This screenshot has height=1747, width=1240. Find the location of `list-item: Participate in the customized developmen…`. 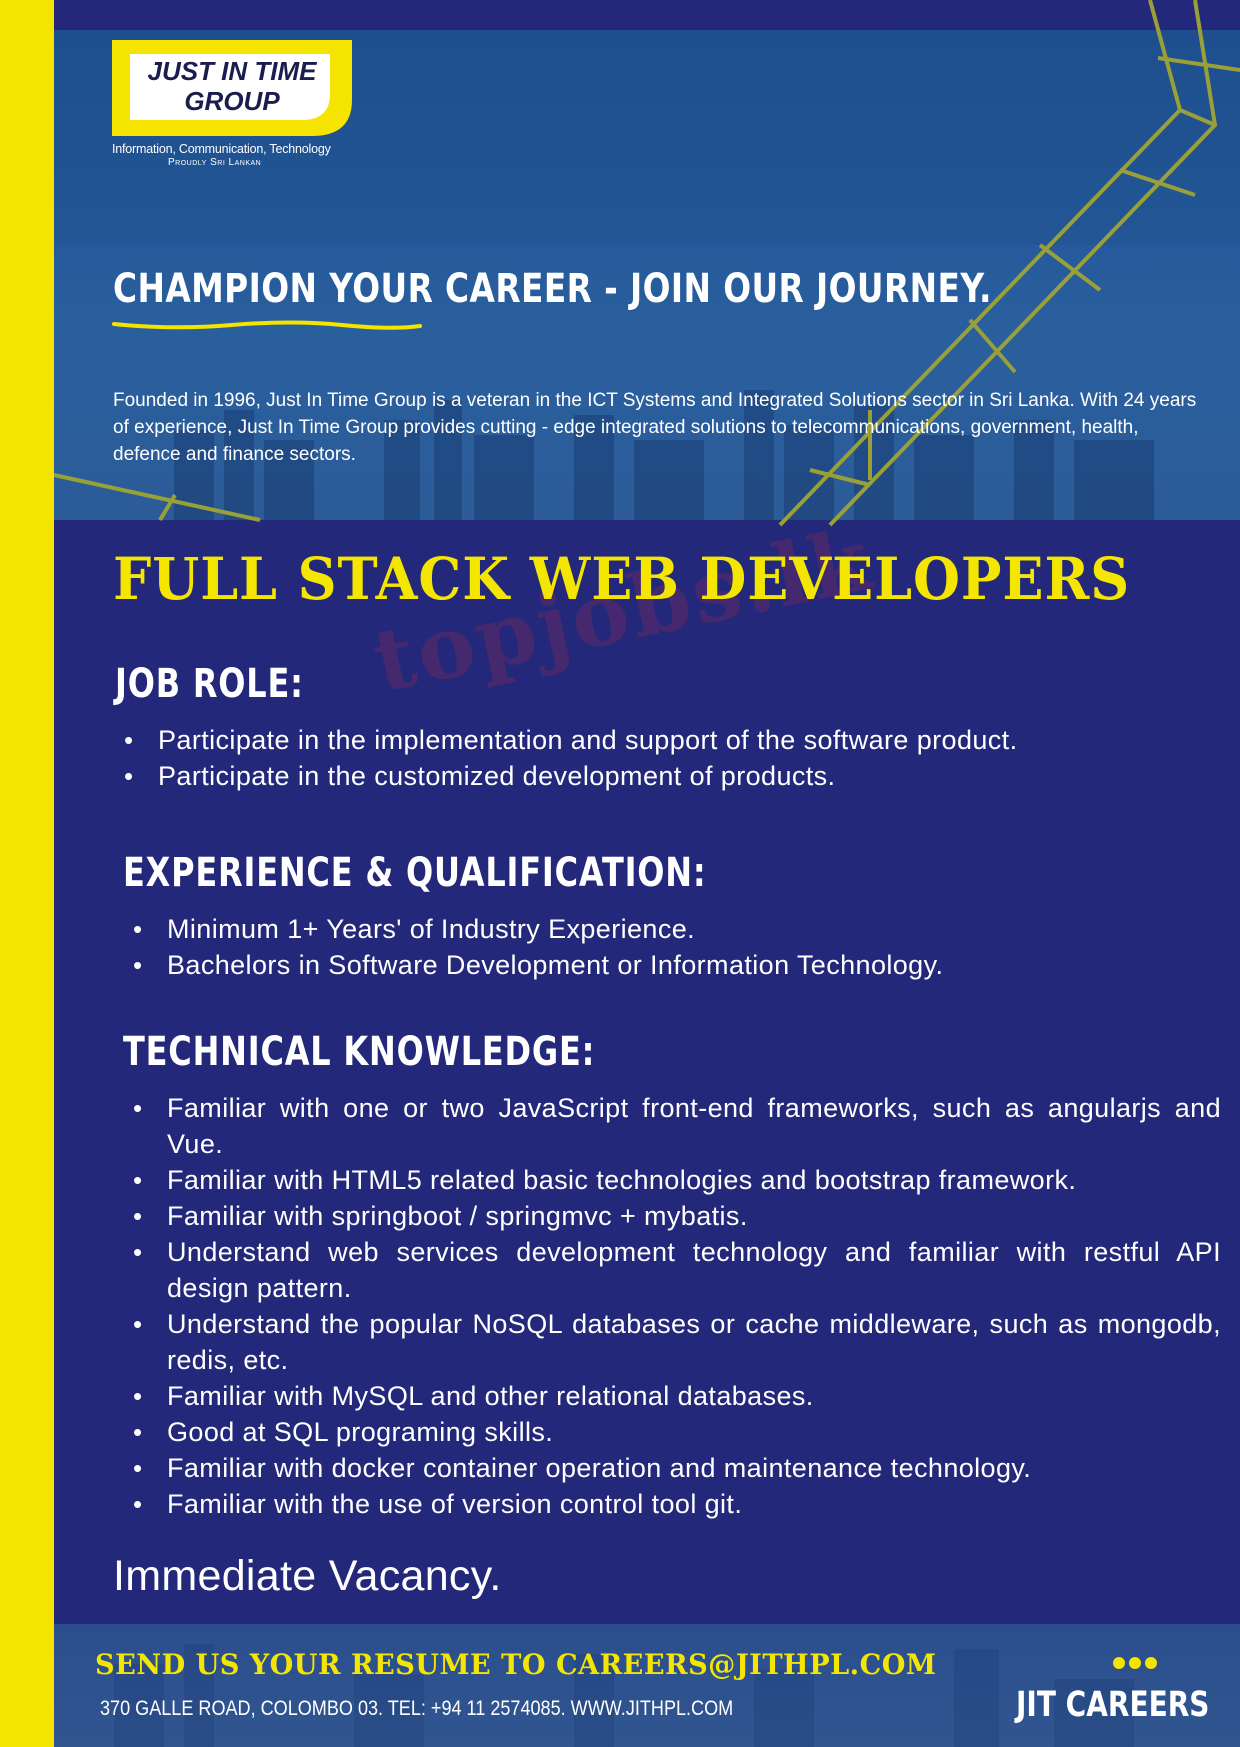

list-item: Participate in the customized developmen… is located at coordinates (668, 776).